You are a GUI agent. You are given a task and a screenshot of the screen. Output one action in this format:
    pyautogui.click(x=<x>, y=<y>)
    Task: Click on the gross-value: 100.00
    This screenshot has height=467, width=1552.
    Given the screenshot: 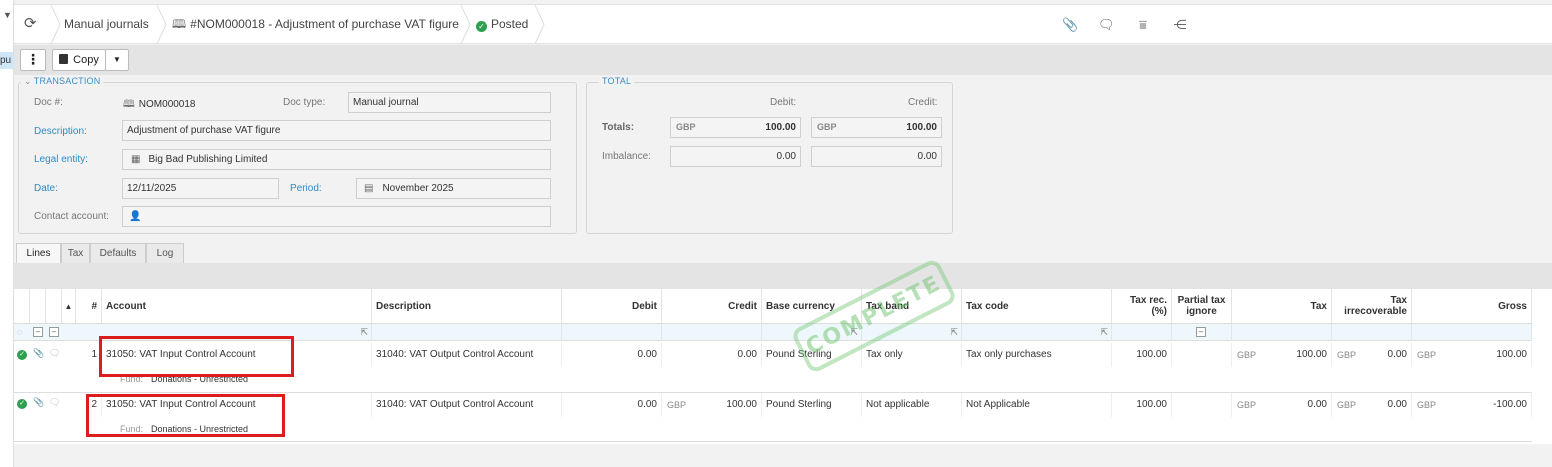 What is the action you would take?
    pyautogui.click(x=1511, y=354)
    